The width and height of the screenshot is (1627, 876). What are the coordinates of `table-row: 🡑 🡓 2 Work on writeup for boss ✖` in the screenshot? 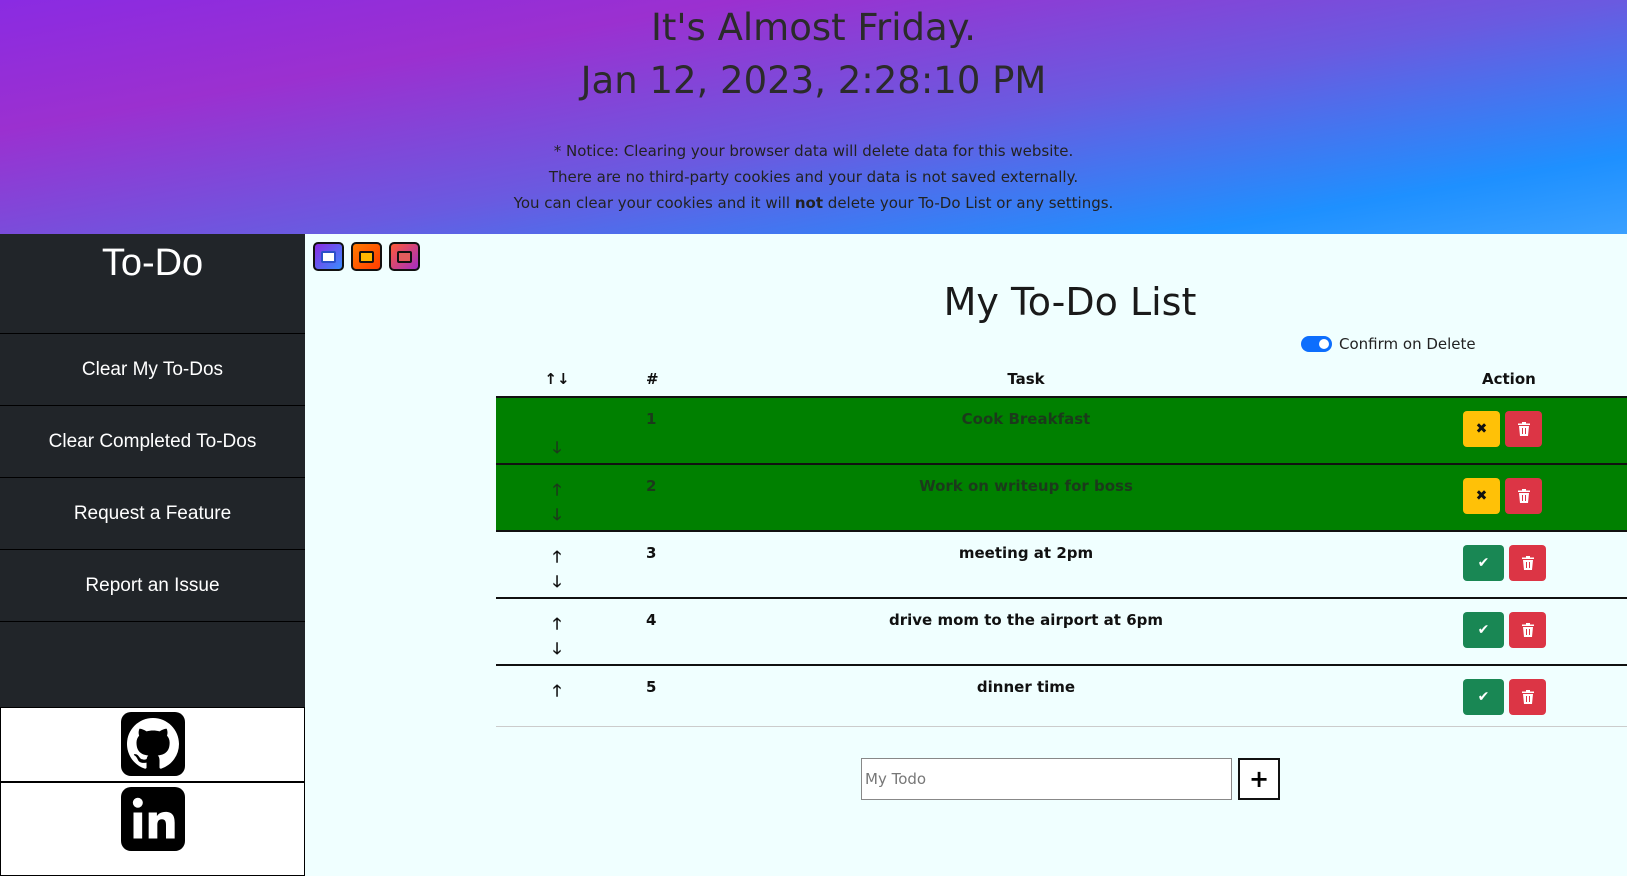 It's located at (1061, 496).